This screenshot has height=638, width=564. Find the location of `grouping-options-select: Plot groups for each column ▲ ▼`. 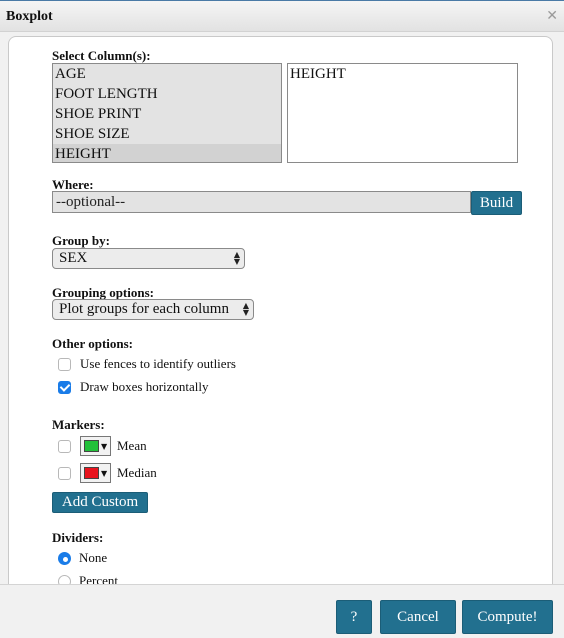

grouping-options-select: Plot groups for each column ▲ ▼ is located at coordinates (153, 309).